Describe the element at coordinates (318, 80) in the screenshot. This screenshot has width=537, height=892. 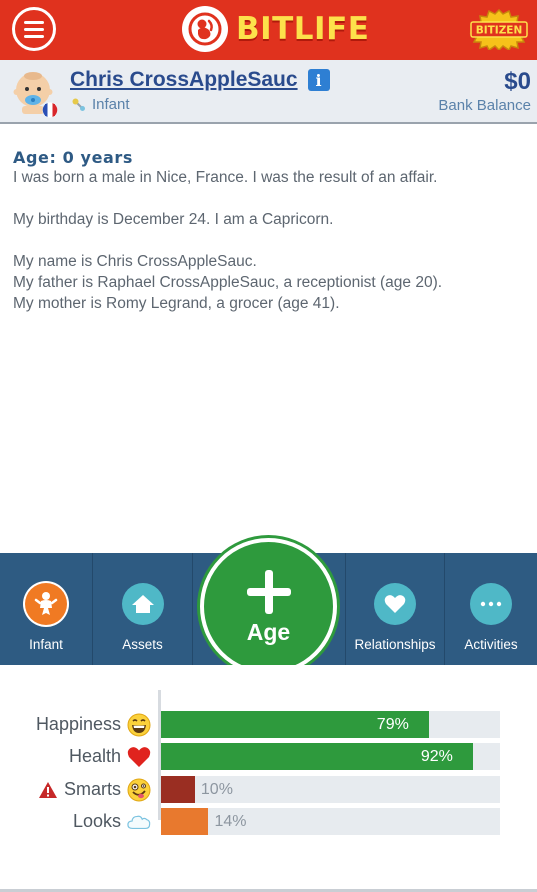
I see `info-icon: i` at that location.